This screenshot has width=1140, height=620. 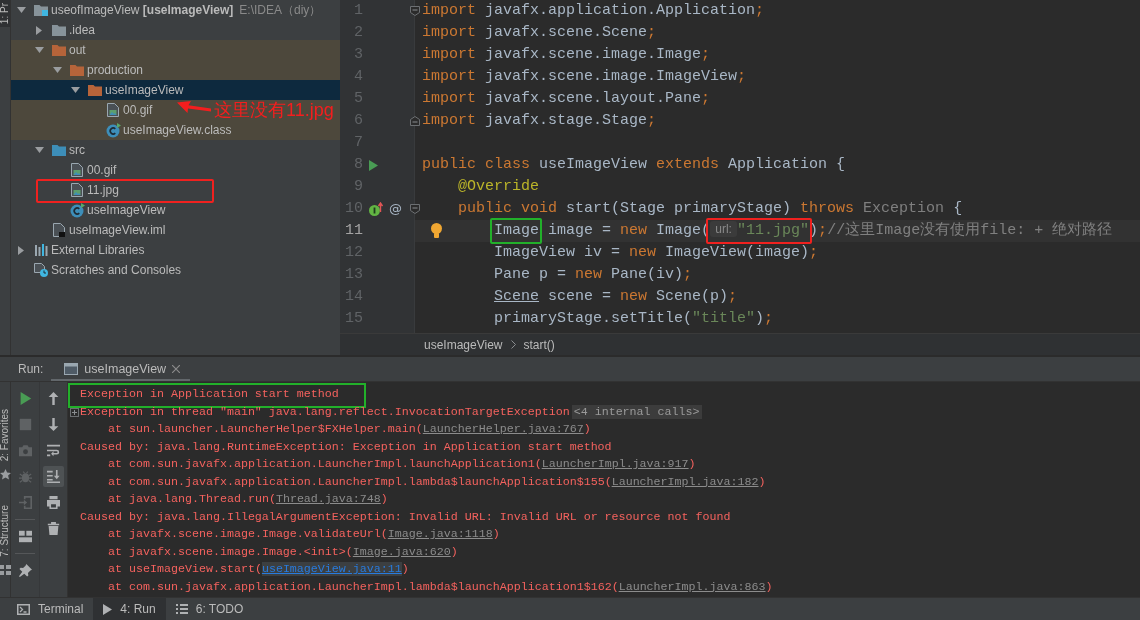 I want to click on breadcrumb: start(), so click(x=539, y=344).